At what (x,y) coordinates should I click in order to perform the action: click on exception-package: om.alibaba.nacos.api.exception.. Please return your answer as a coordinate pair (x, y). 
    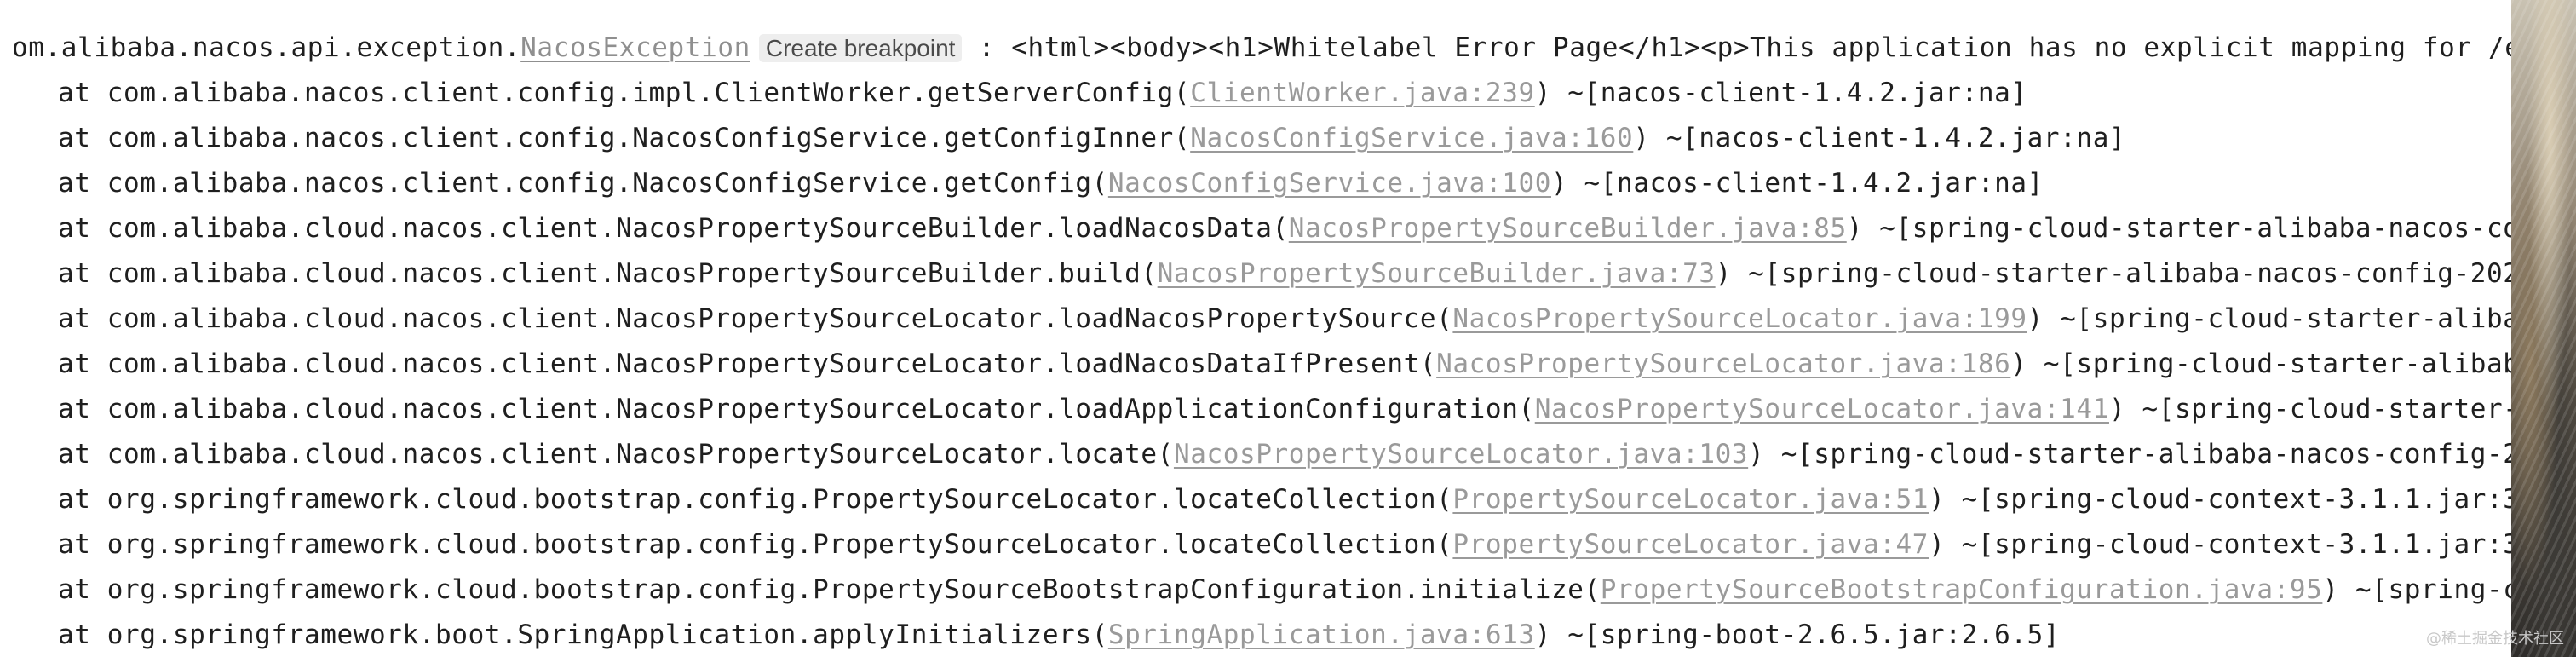
    Looking at the image, I should click on (267, 47).